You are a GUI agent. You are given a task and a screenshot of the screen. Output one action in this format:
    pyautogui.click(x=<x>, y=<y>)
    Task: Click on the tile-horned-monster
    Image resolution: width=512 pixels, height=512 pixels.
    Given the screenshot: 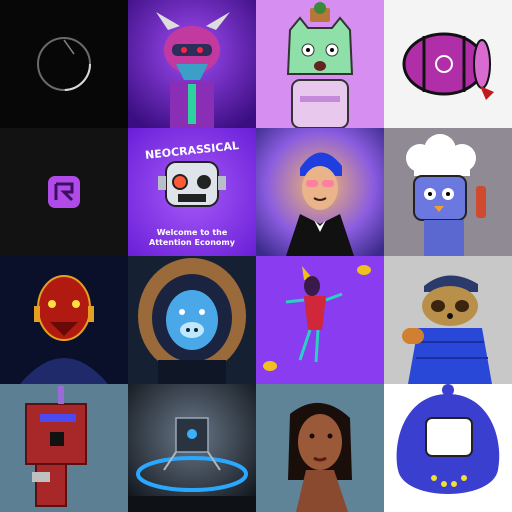 What is the action you would take?
    pyautogui.click(x=192, y=64)
    